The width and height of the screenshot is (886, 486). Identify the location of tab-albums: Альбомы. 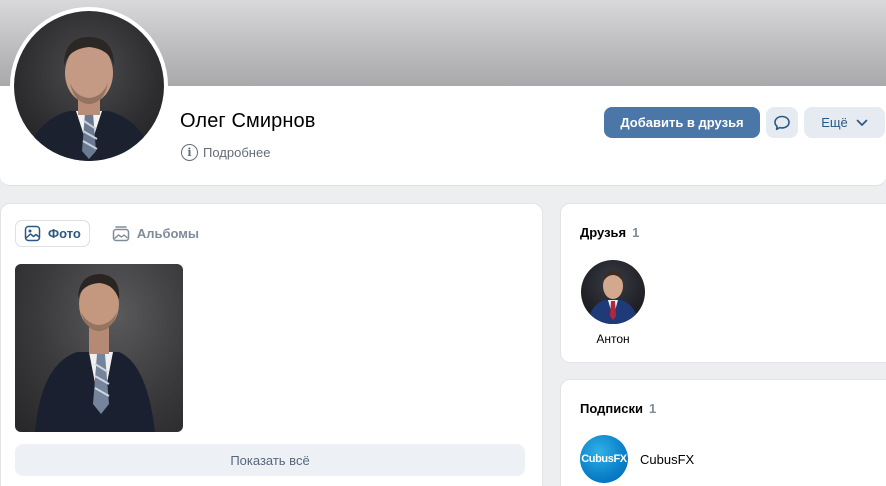
(155, 233).